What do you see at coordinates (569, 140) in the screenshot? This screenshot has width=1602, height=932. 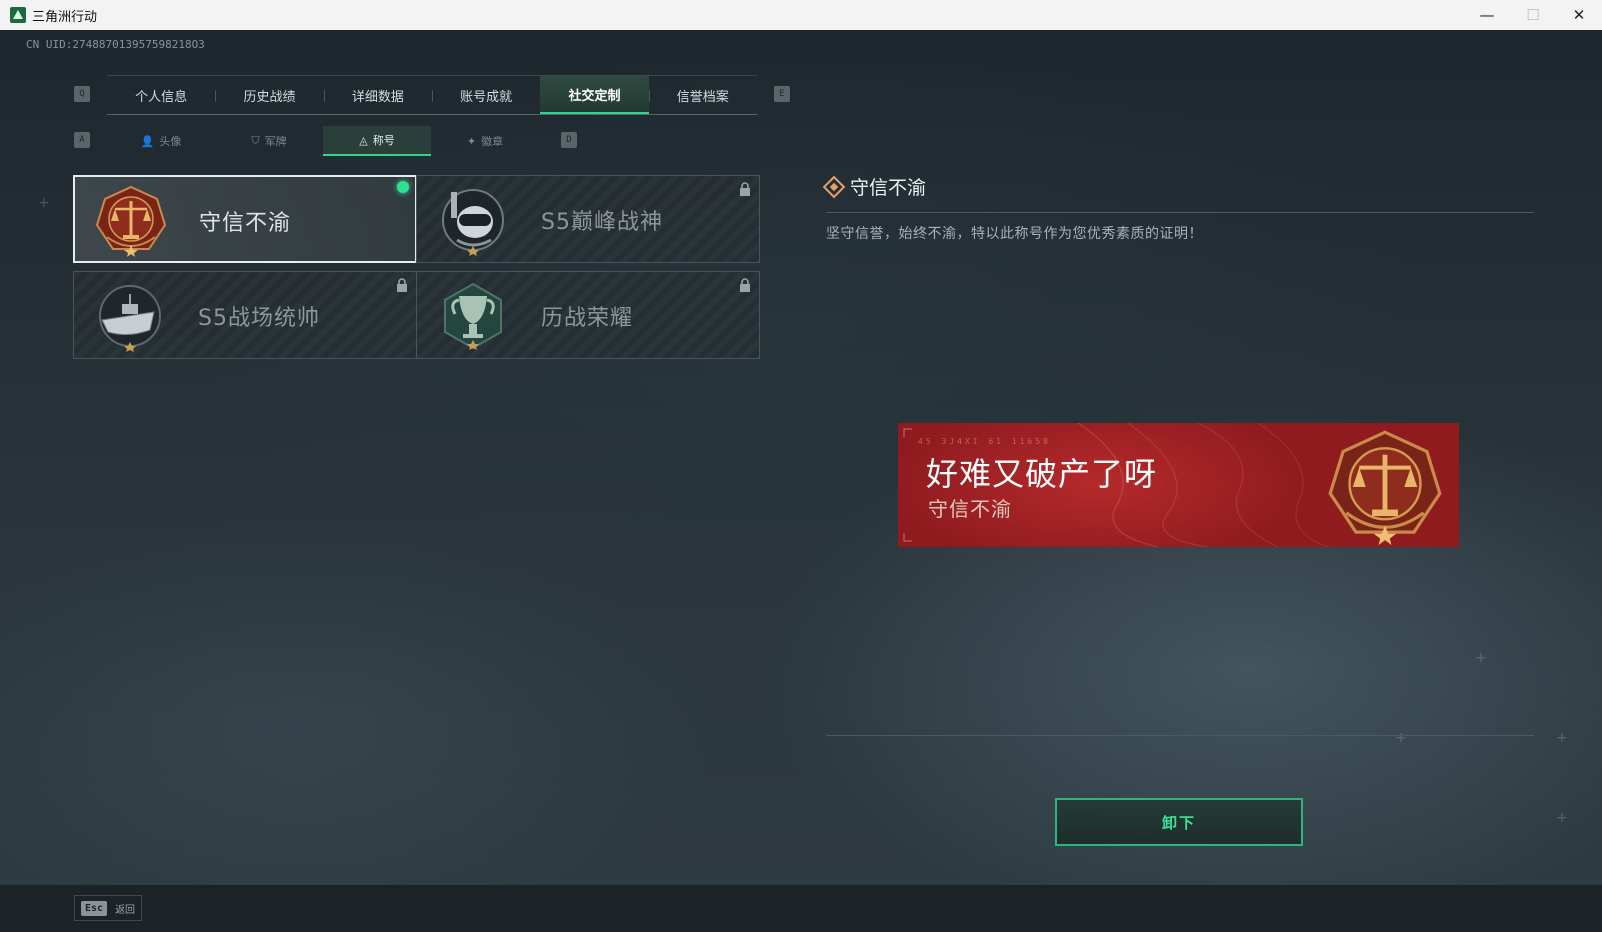 I see `subtab-next-key-hint: D` at bounding box center [569, 140].